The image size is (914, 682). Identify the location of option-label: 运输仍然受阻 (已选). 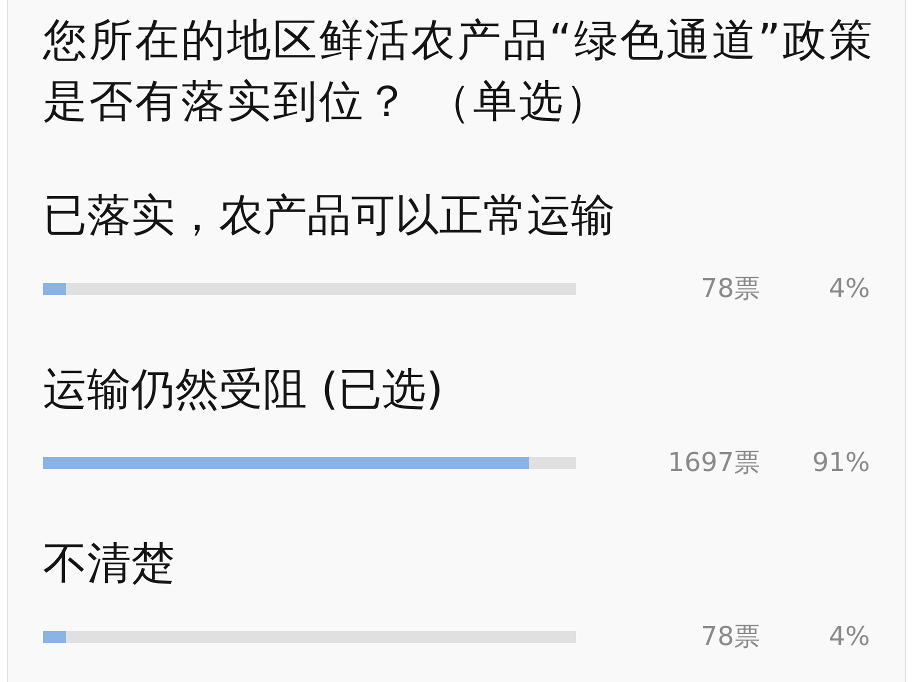
(243, 390).